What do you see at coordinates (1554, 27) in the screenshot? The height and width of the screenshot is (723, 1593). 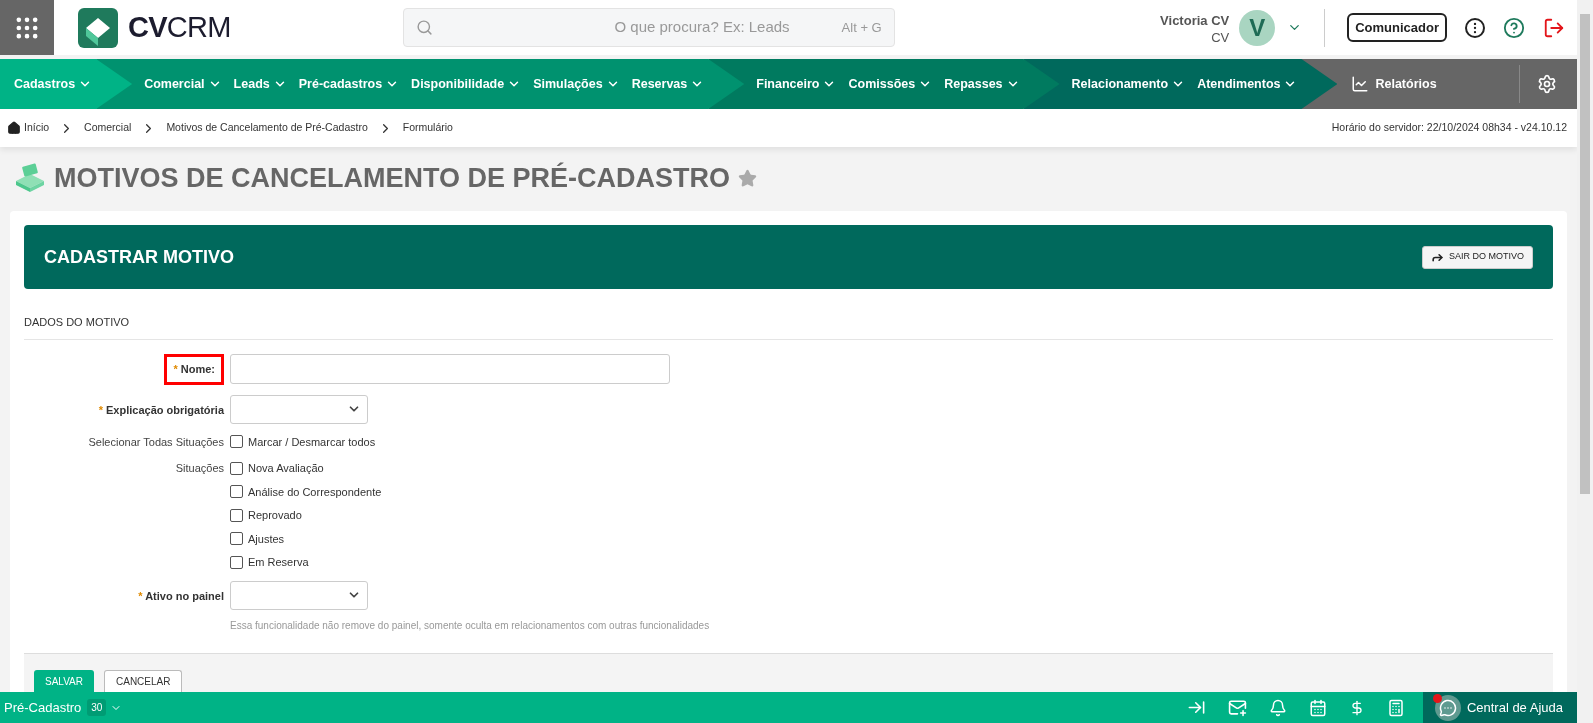 I see `logout-icon` at bounding box center [1554, 27].